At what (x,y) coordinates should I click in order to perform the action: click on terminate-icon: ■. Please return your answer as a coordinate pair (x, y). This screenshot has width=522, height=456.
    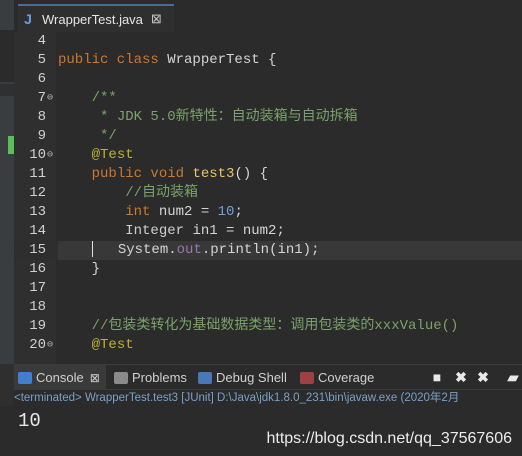
    Looking at the image, I should click on (437, 377).